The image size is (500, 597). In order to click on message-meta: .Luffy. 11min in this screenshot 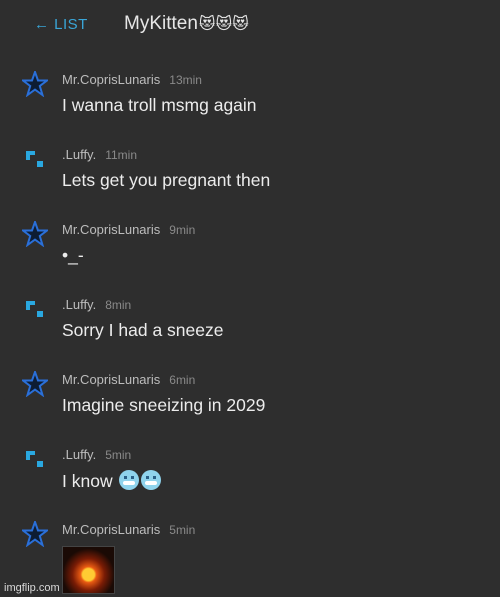, I will do `click(99, 154)`.